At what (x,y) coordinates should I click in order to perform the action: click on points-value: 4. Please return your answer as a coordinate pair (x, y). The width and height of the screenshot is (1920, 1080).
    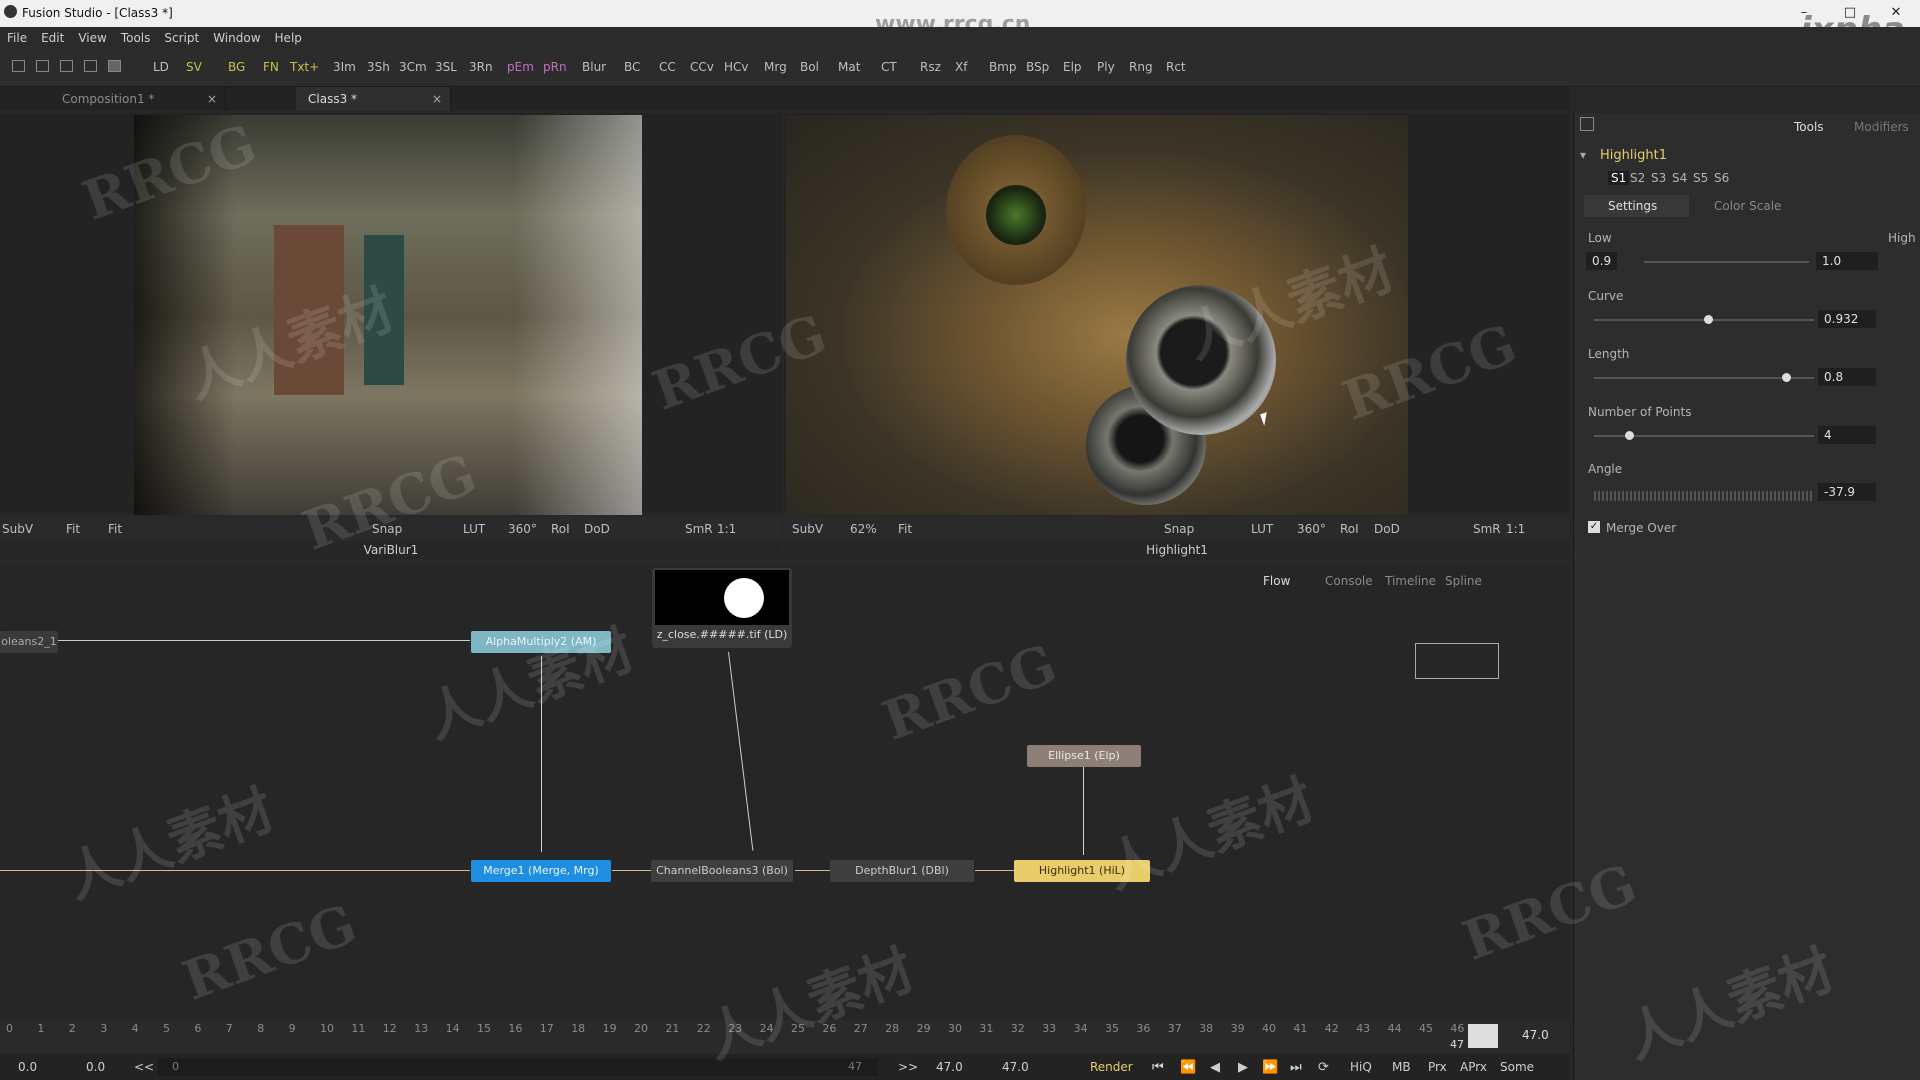
    Looking at the image, I should click on (1847, 435).